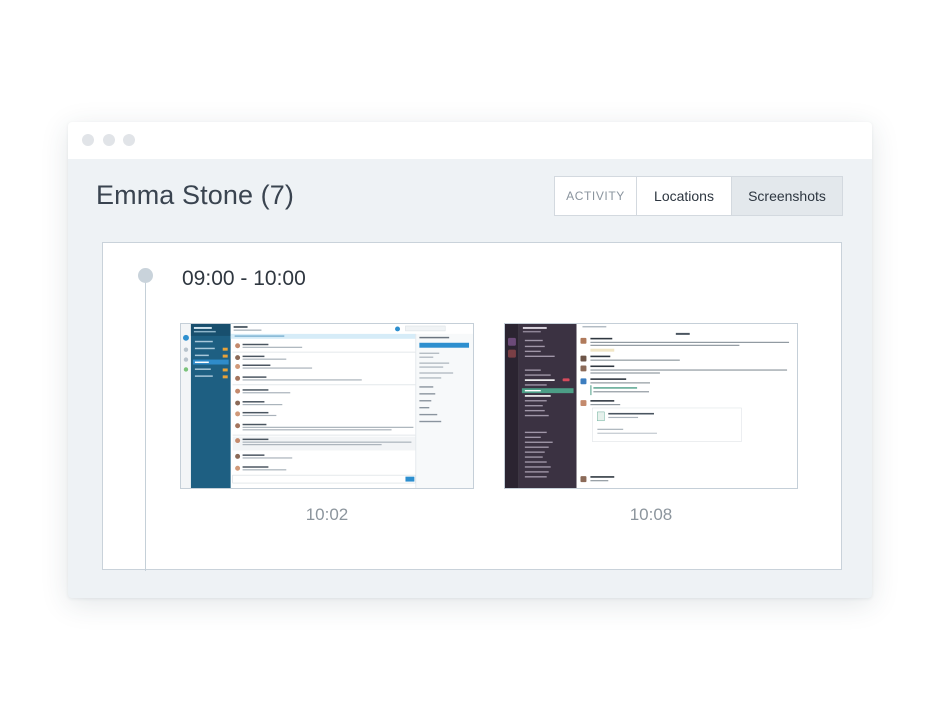  I want to click on screenshot-timestamp: 10:08, so click(651, 514).